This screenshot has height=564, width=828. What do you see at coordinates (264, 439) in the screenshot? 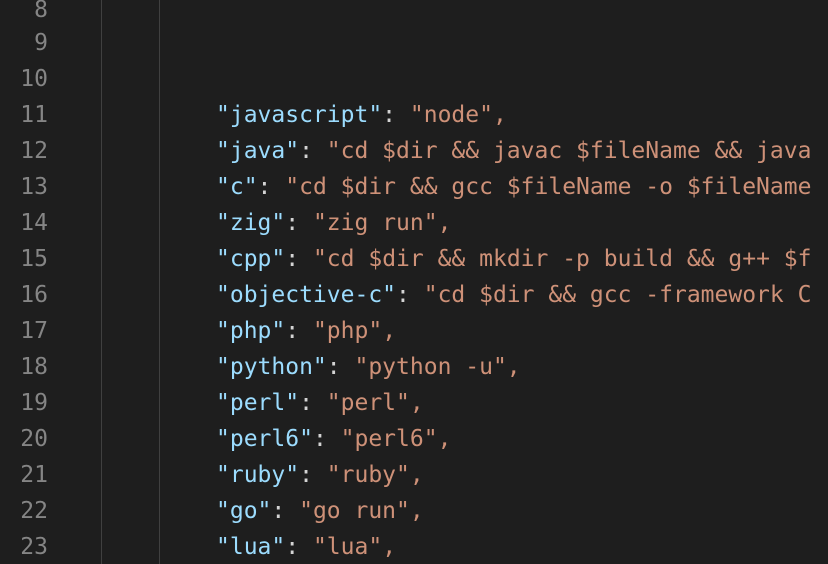
I see `json-key: "perl6"` at bounding box center [264, 439].